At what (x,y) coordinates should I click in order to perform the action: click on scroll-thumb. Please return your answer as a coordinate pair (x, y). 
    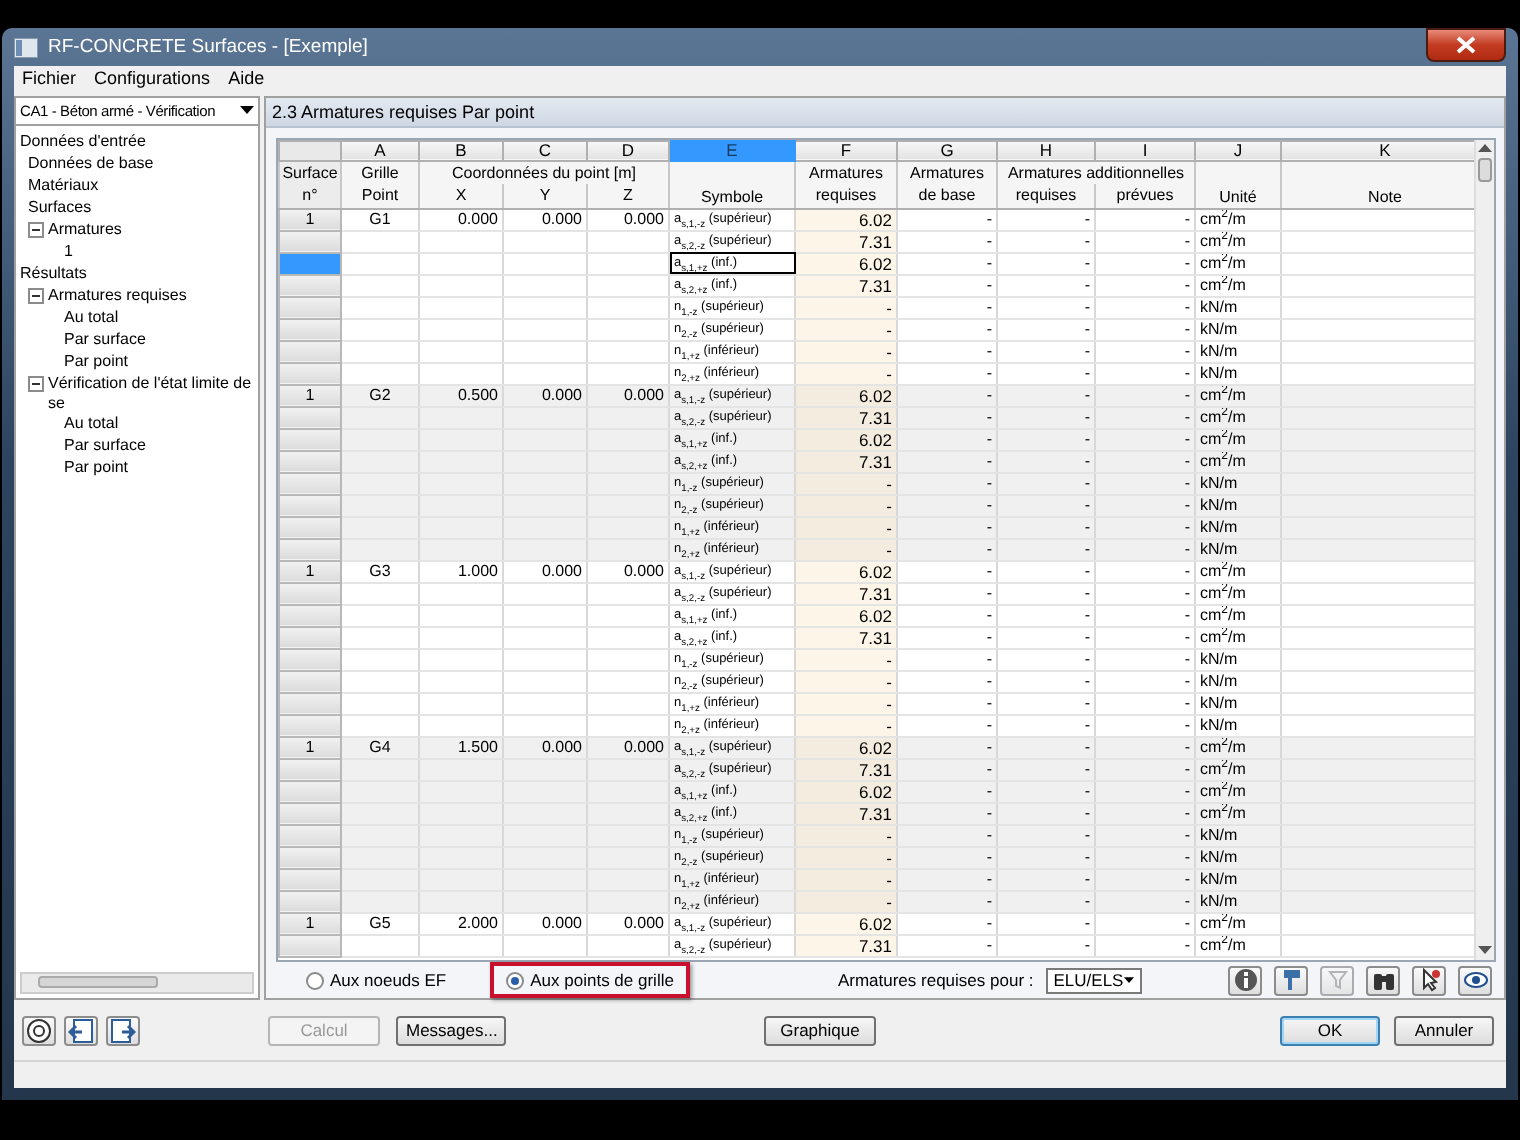
    Looking at the image, I should click on (1485, 169).